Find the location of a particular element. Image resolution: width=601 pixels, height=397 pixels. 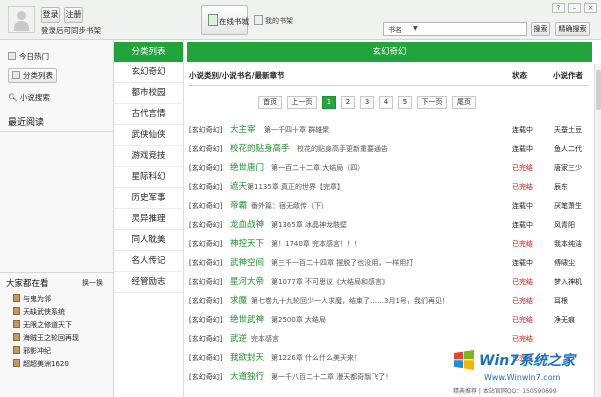

popular-item: 无限之修道天下 is located at coordinates (42, 325).